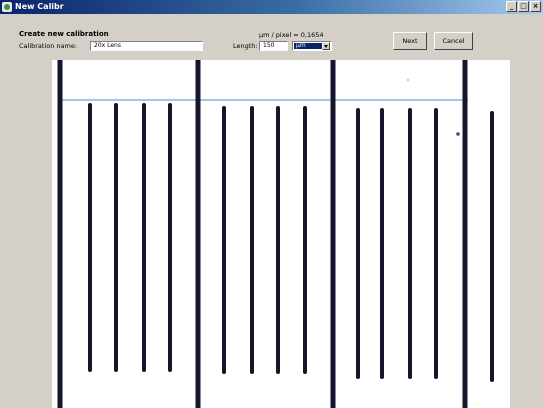 Image resolution: width=543 pixels, height=408 pixels. What do you see at coordinates (453, 41) in the screenshot?
I see `cancel-button: Cancel` at bounding box center [453, 41].